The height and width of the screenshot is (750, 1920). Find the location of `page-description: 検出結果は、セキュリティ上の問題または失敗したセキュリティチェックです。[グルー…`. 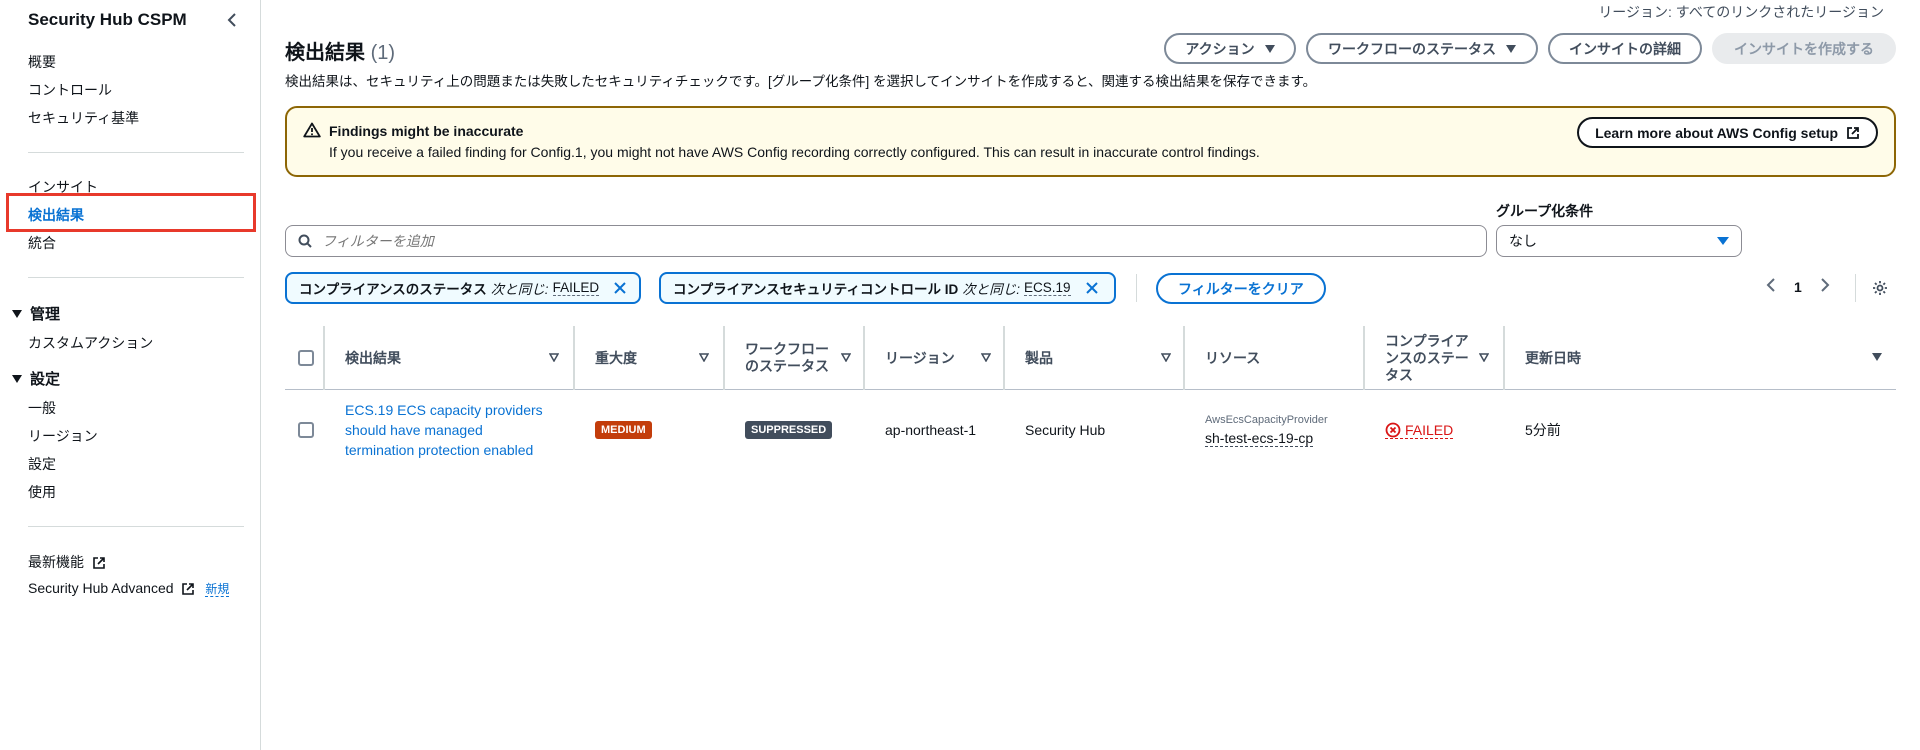

page-description: 検出結果は、セキュリティ上の問題または失敗したセキュリティチェックです。[グルー… is located at coordinates (801, 81).